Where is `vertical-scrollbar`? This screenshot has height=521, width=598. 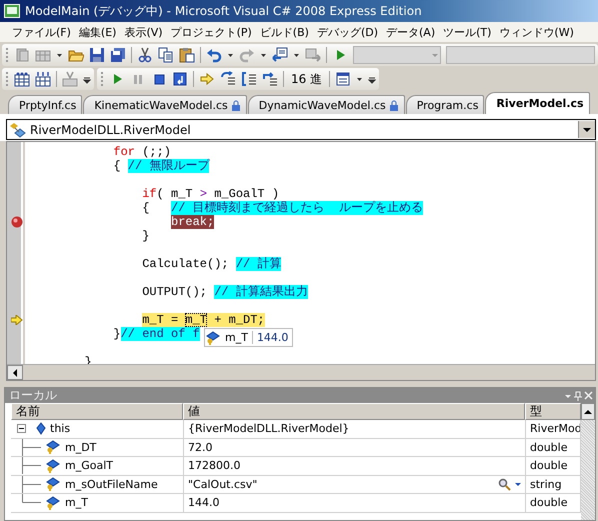
vertical-scrollbar is located at coordinates (588, 461).